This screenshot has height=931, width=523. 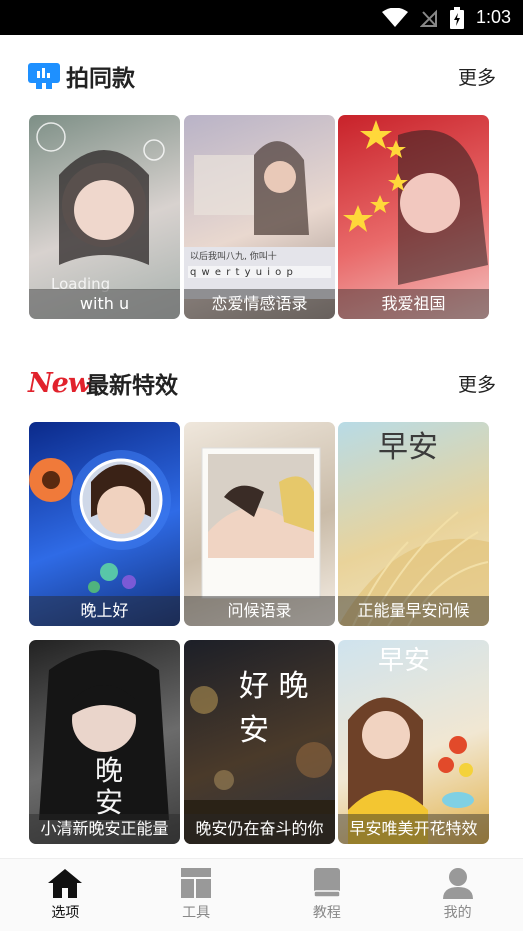 What do you see at coordinates (394, 17) in the screenshot?
I see `wifi-icon` at bounding box center [394, 17].